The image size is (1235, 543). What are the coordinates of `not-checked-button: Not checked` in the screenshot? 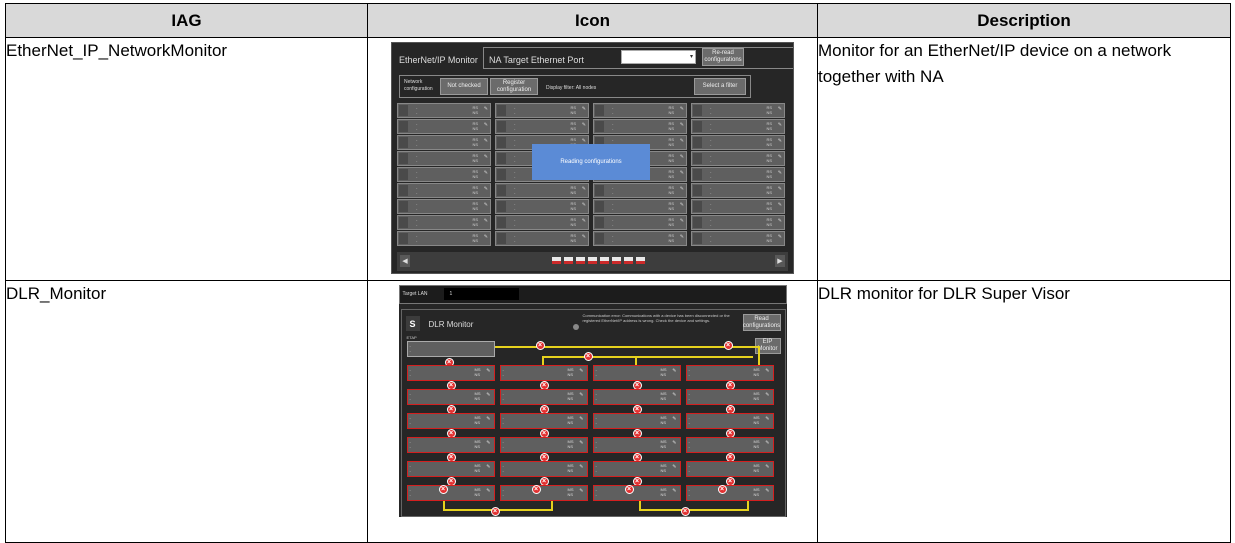 It's located at (464, 86).